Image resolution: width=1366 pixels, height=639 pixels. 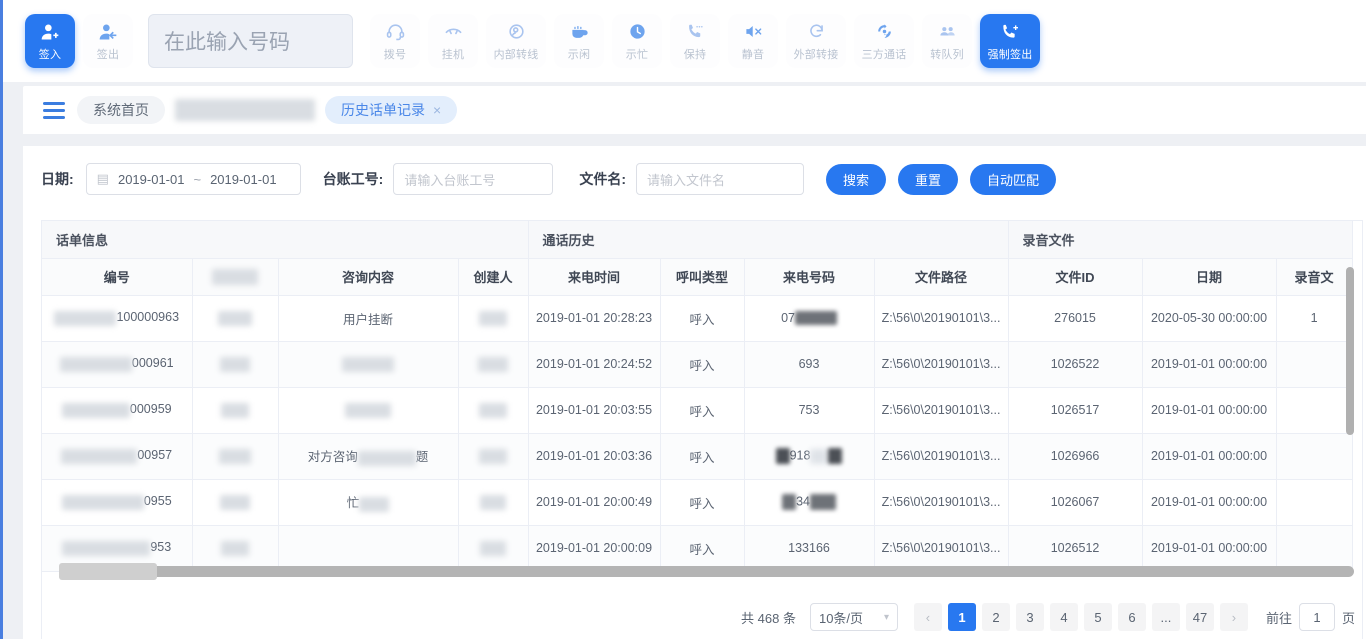 What do you see at coordinates (391, 110) in the screenshot?
I see `tab-history-records: 历史话单记录 ×` at bounding box center [391, 110].